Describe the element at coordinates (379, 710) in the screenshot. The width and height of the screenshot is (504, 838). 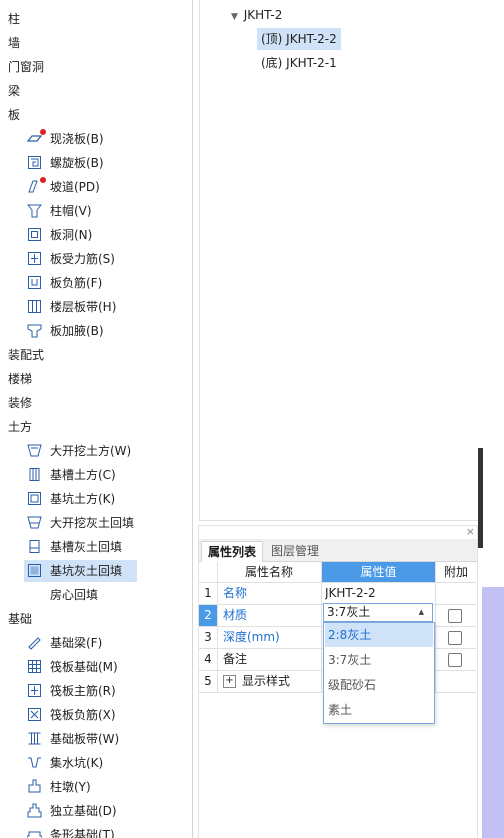
I see `dropdown-option: 素土` at that location.